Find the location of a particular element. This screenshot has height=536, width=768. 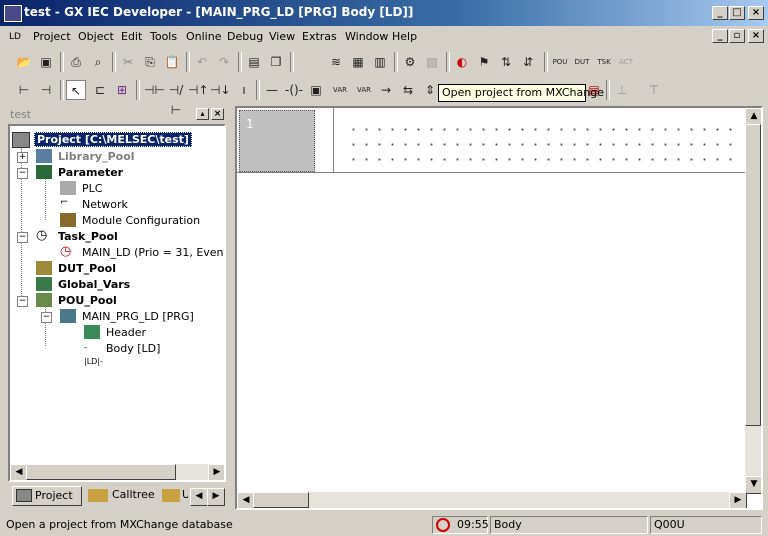

insert-after-icon: ⊣ is located at coordinates (46, 90).